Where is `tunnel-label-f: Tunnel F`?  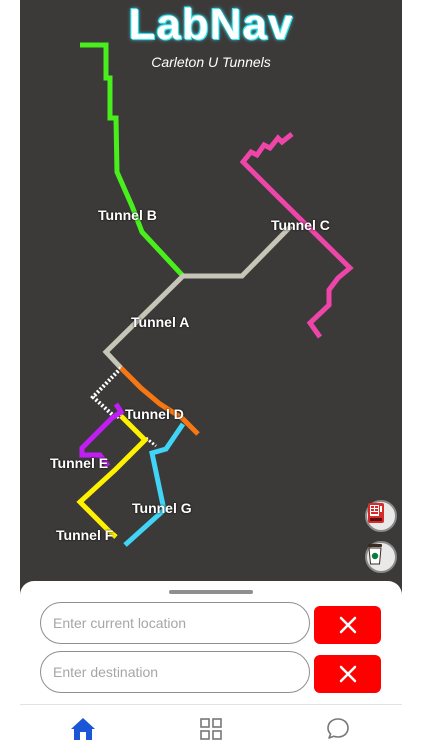 tunnel-label-f: Tunnel F is located at coordinates (85, 535).